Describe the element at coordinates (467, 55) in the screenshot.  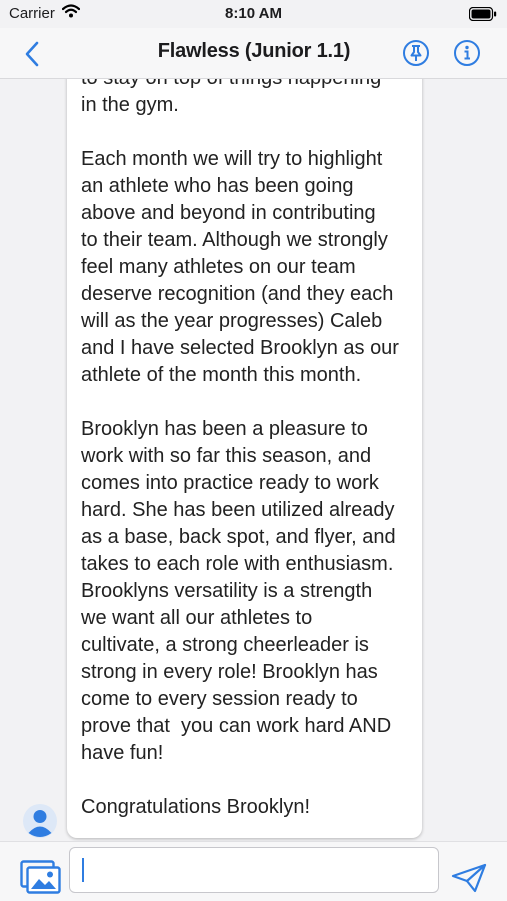
I see `info-icon` at that location.